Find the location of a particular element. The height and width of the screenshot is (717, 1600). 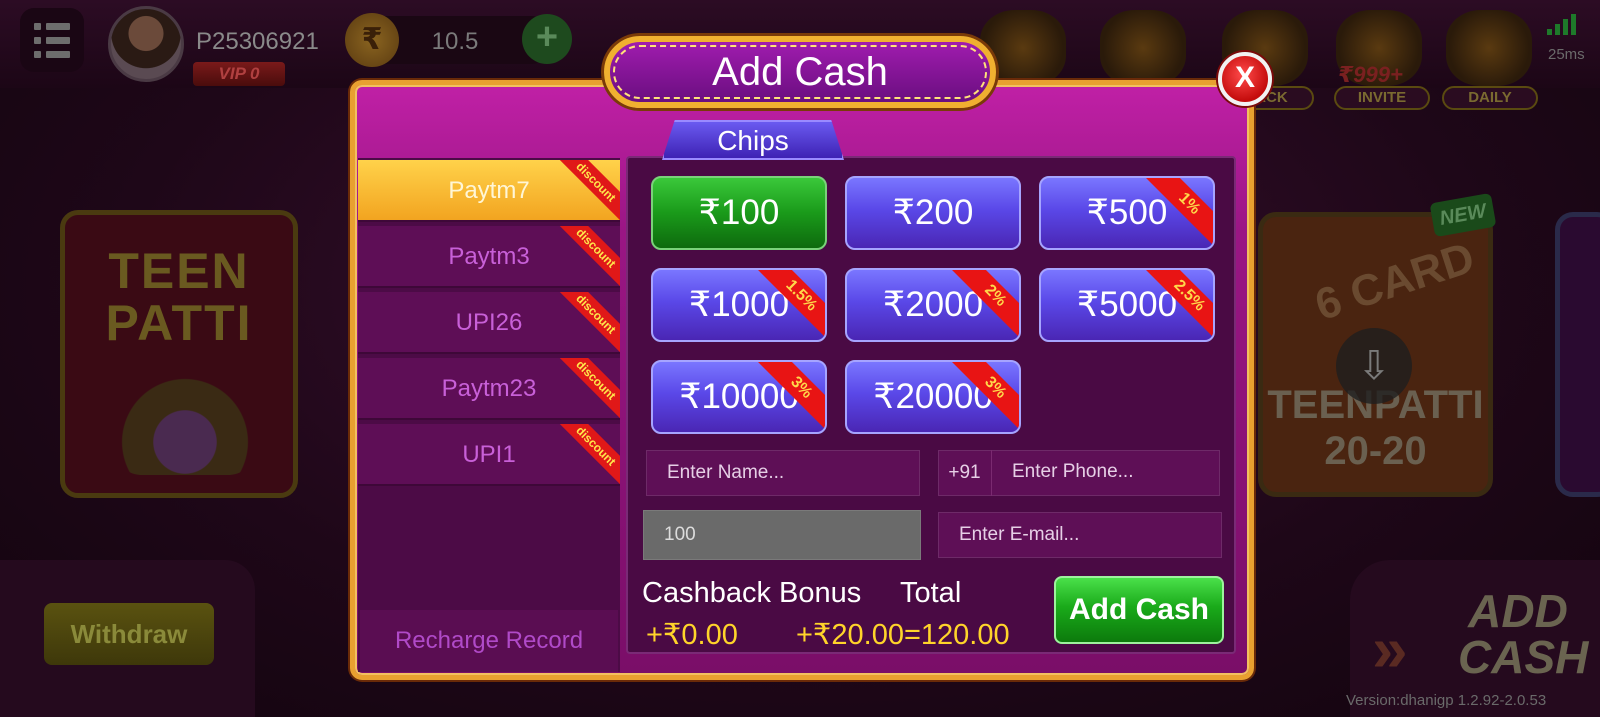

close-button: X is located at coordinates (1245, 79).